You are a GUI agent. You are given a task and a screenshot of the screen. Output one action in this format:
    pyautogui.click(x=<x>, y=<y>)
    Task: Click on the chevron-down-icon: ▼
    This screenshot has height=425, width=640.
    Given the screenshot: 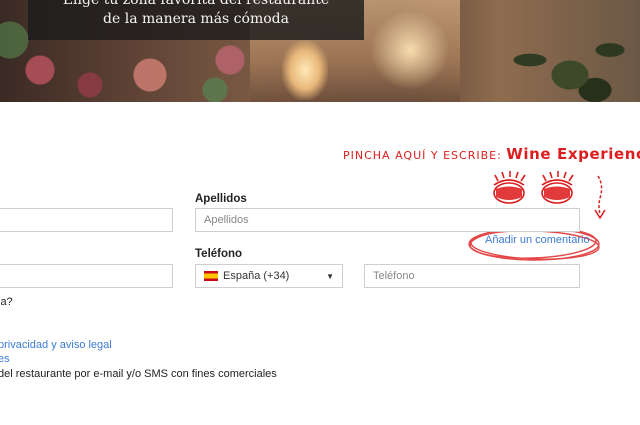 What is the action you would take?
    pyautogui.click(x=330, y=276)
    